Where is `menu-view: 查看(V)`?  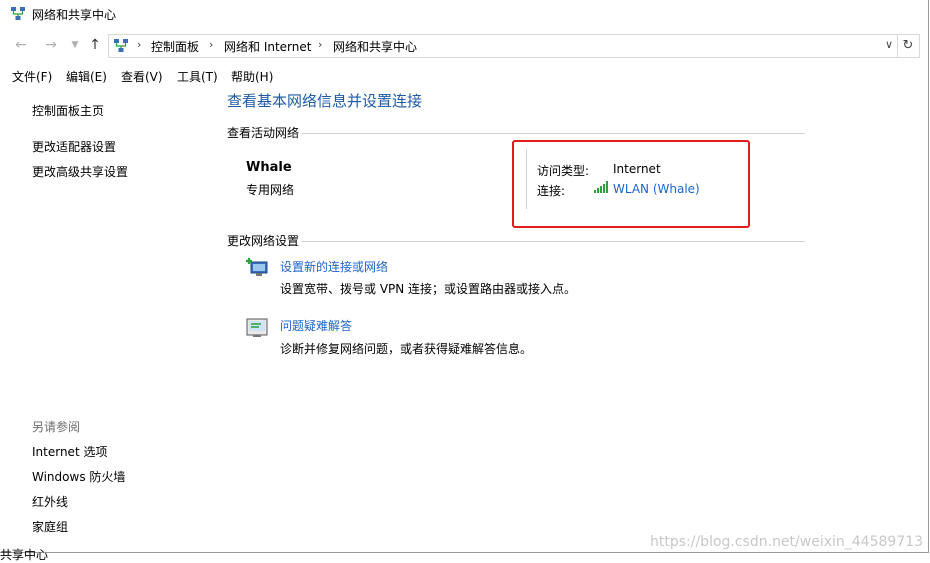 menu-view: 查看(V) is located at coordinates (142, 76).